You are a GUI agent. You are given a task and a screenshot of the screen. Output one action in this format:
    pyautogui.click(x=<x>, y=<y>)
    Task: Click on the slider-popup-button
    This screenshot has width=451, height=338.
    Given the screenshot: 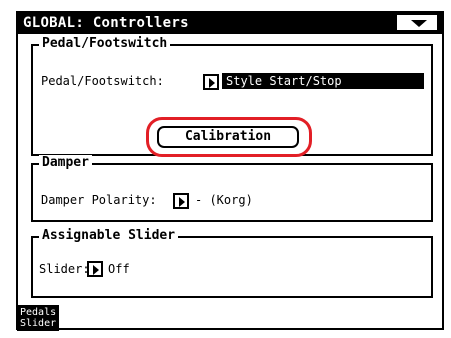 What is the action you would take?
    pyautogui.click(x=95, y=269)
    